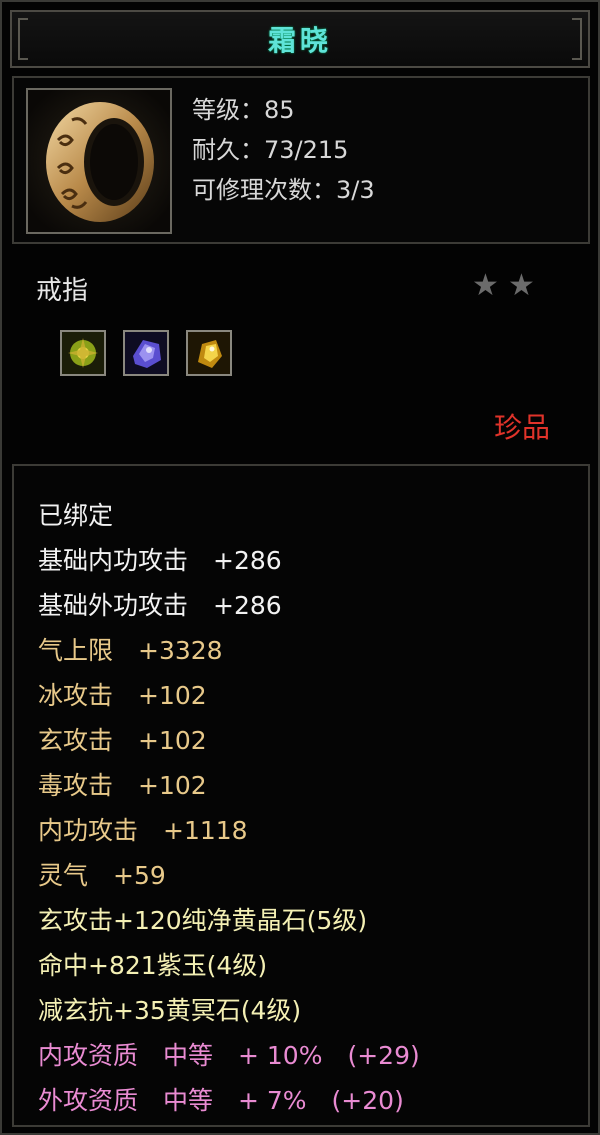 This screenshot has width=600, height=1135. Describe the element at coordinates (146, 353) in the screenshot. I see `purple-gem-icon` at that location.